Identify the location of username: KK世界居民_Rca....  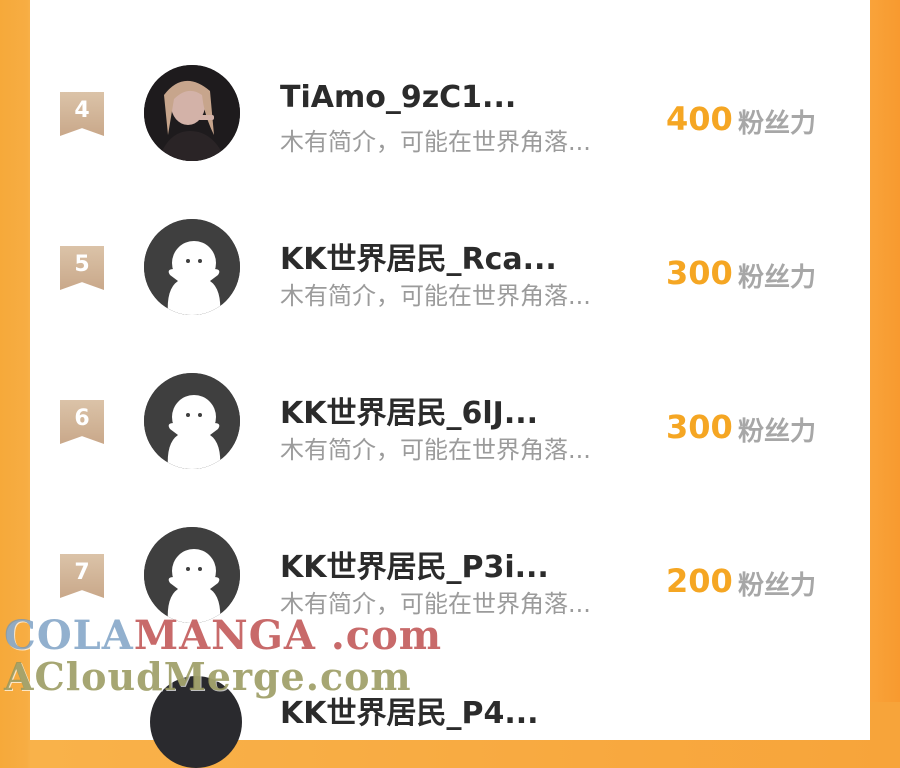
(418, 256).